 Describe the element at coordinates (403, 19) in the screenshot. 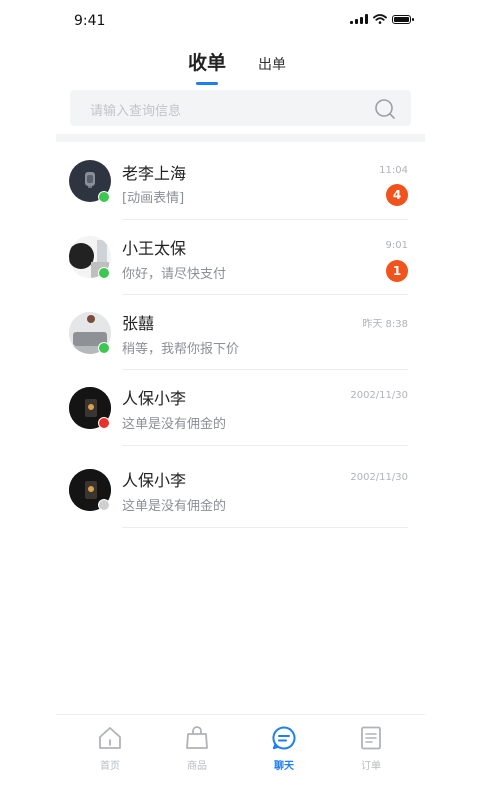

I see `battery-icon` at that location.